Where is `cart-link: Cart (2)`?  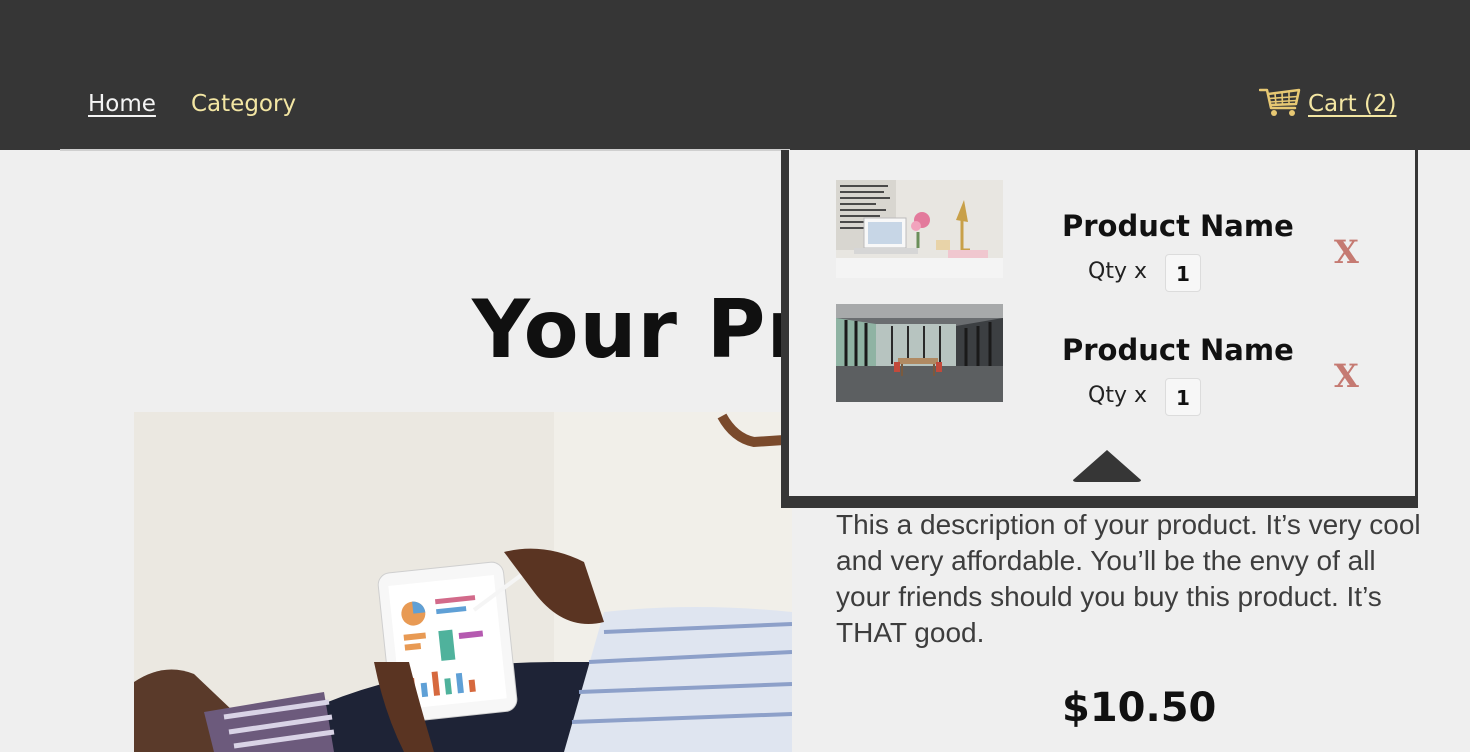
cart-link: Cart (2) is located at coordinates (1327, 104).